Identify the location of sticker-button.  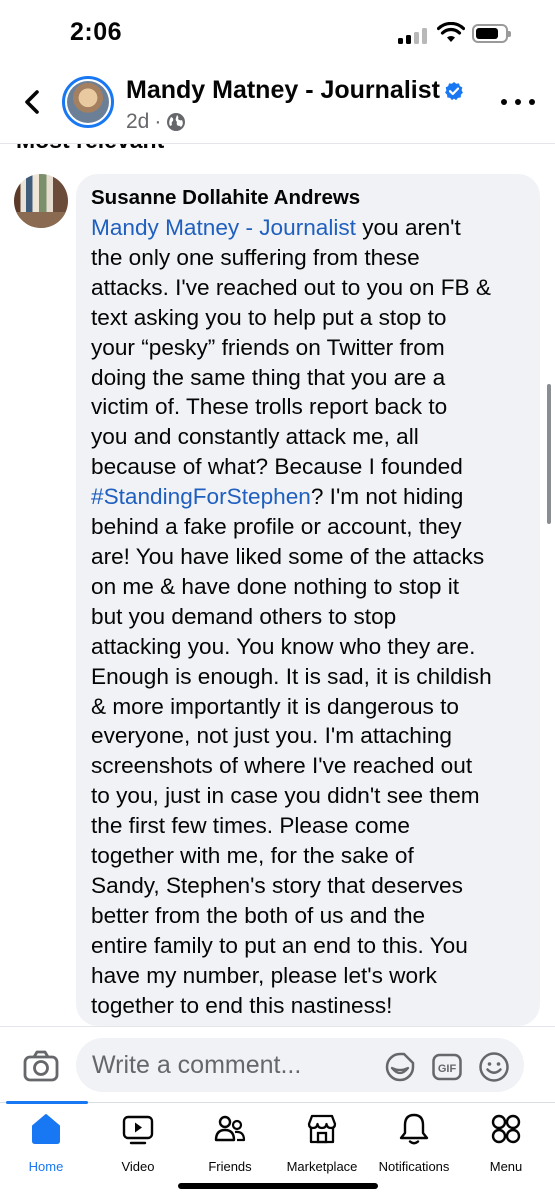
(400, 1069).